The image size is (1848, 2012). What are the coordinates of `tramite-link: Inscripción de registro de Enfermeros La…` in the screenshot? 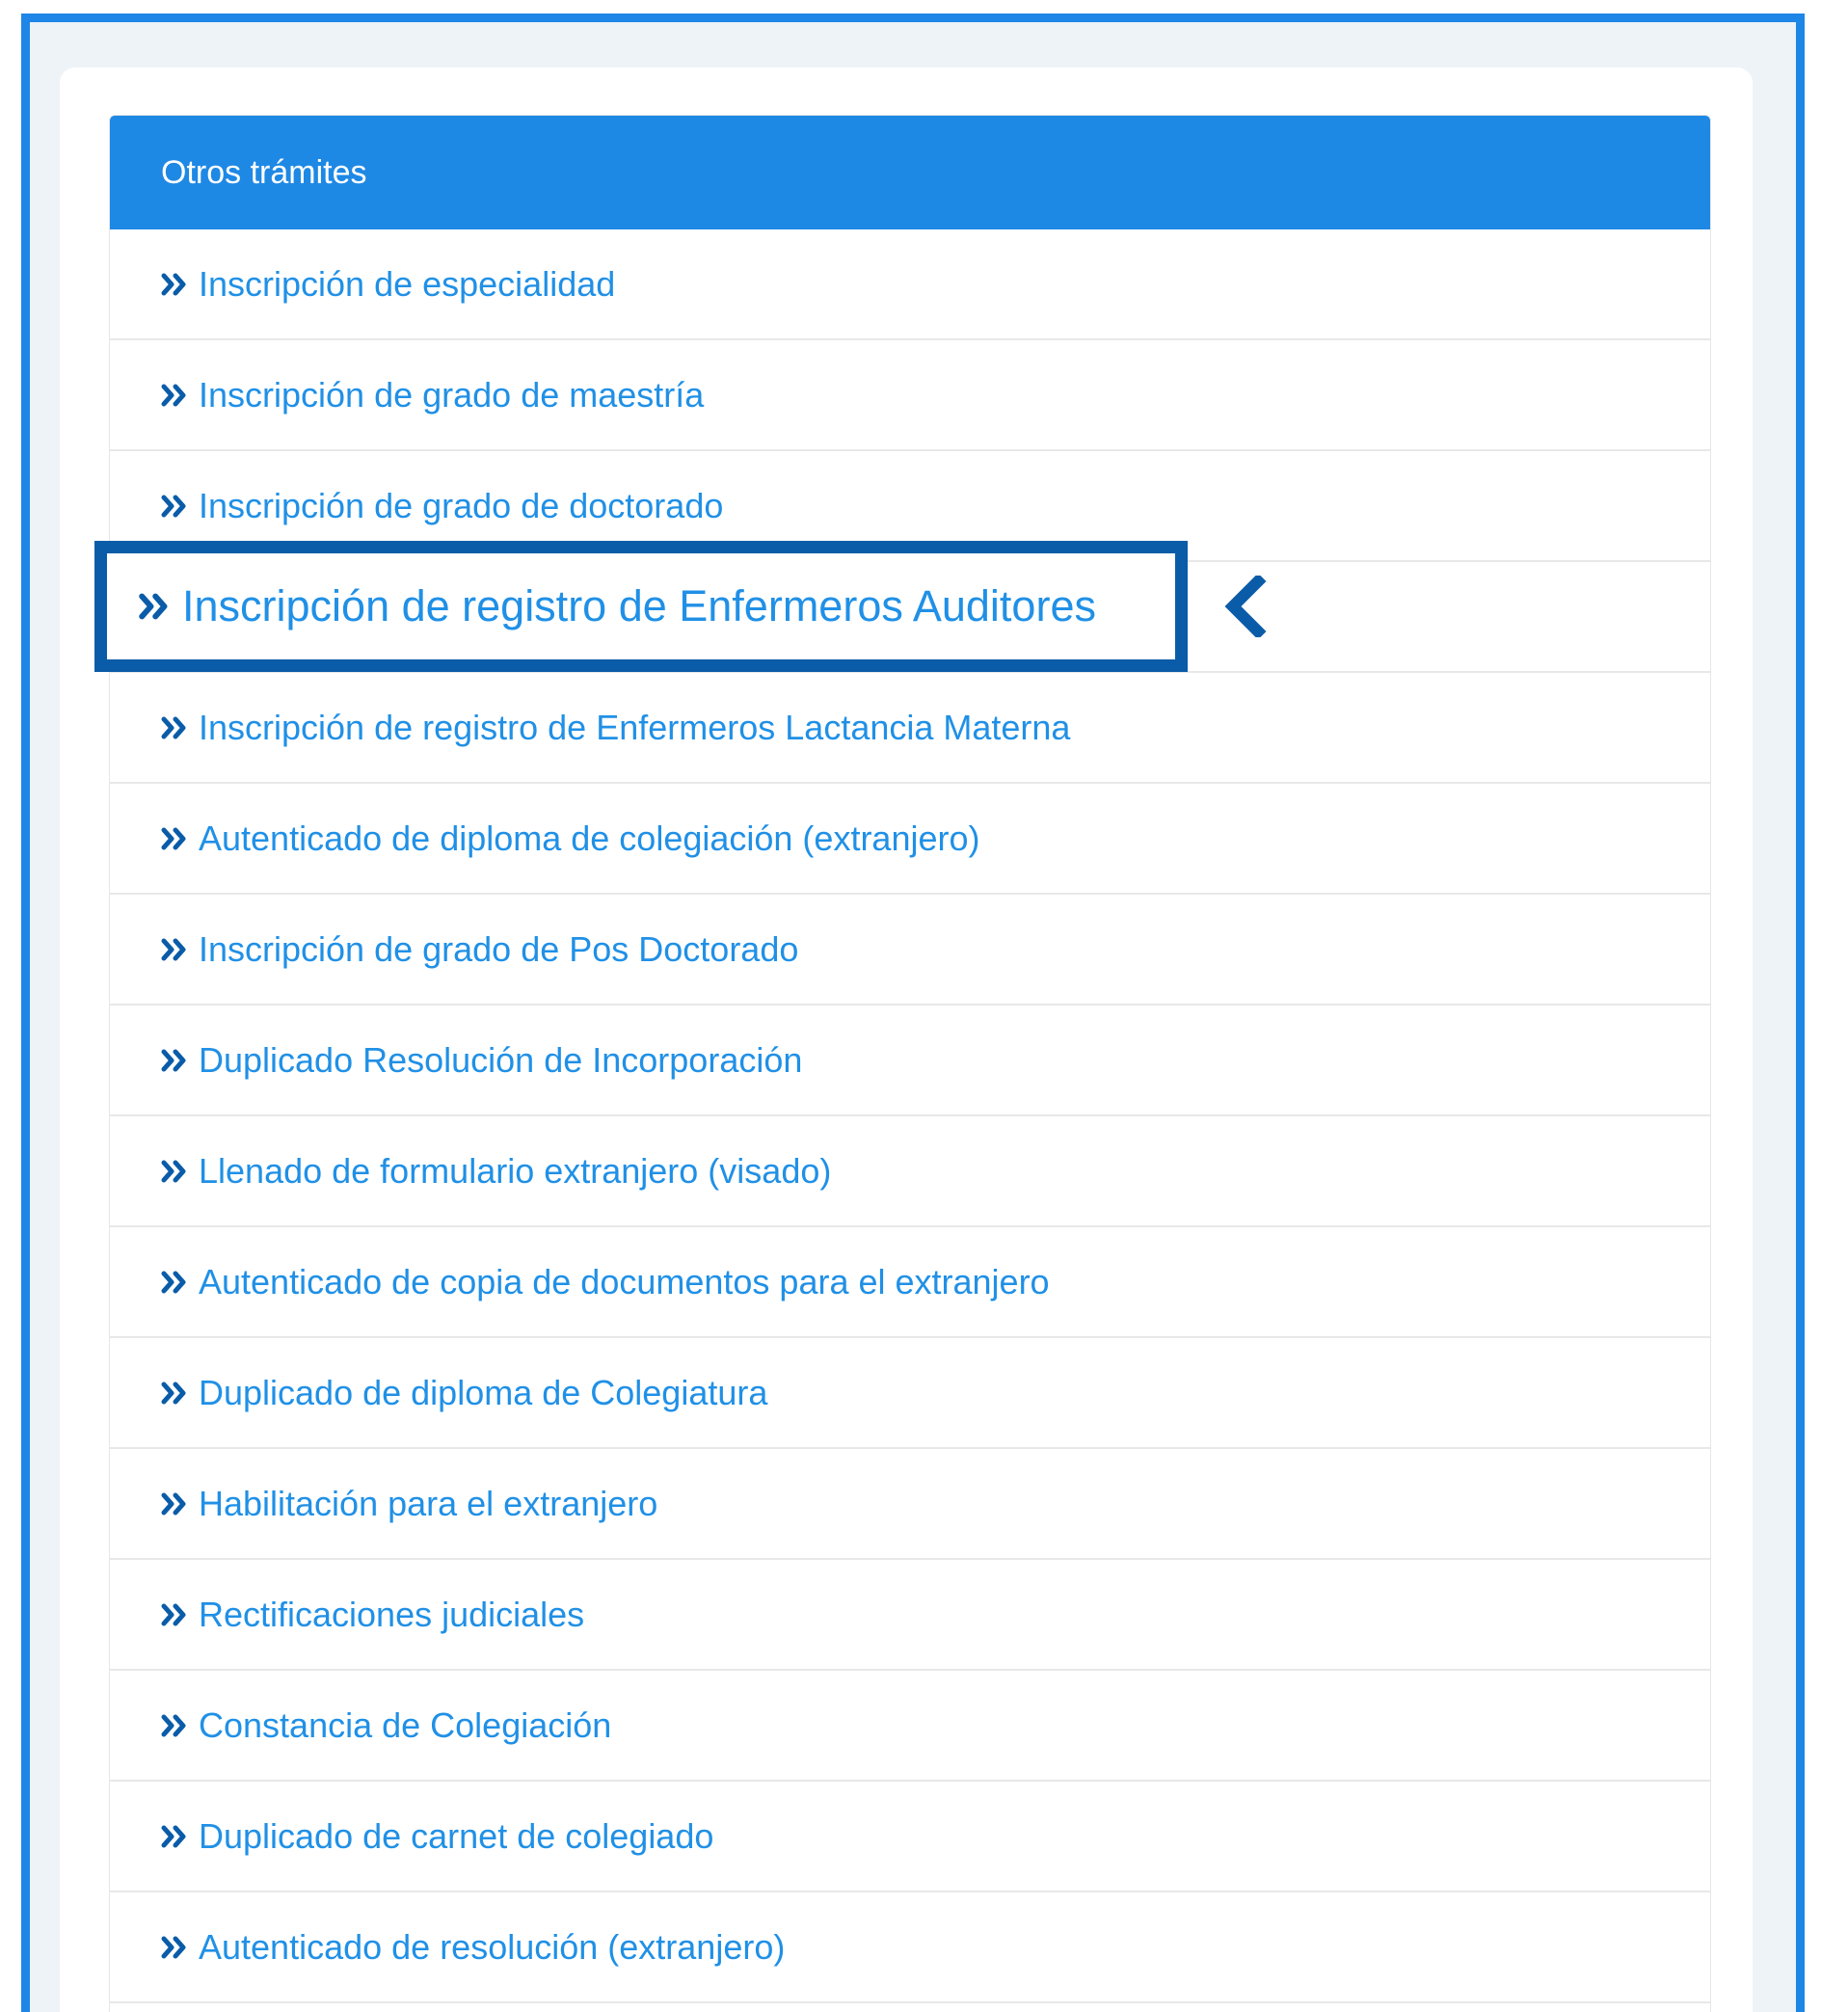 It's located at (910, 728).